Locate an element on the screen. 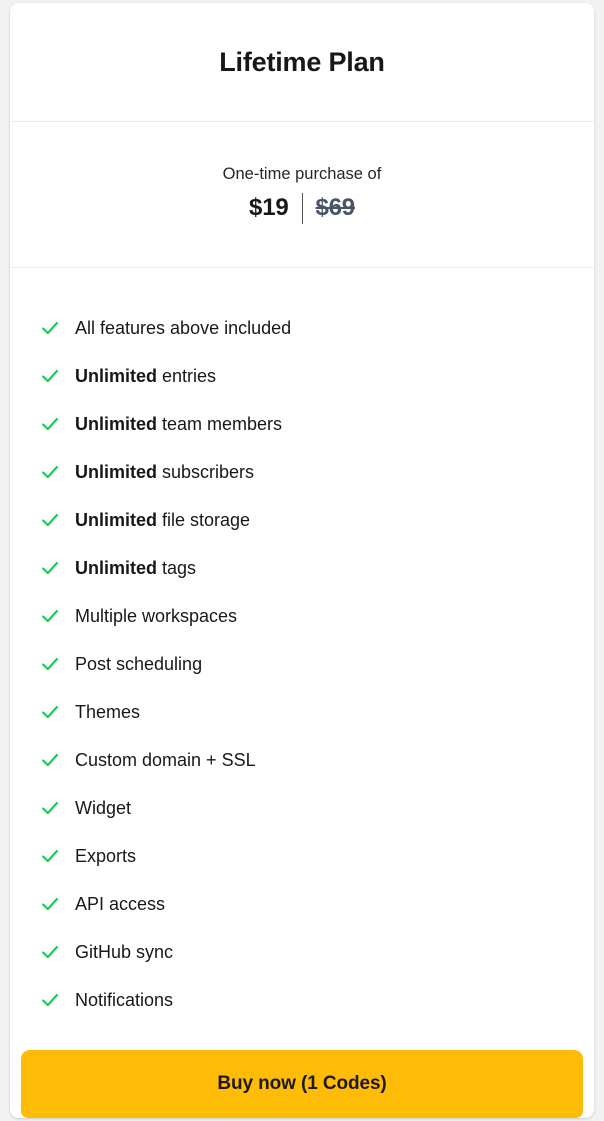 The width and height of the screenshot is (604, 1121). plan-title: Lifetime Plan is located at coordinates (302, 61).